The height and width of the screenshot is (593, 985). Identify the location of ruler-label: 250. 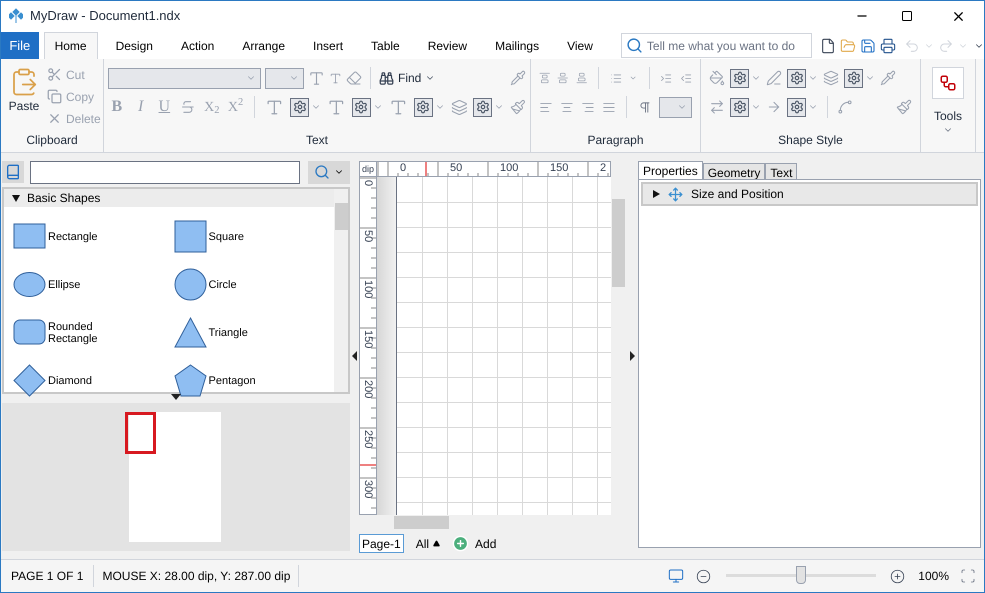
(368, 439).